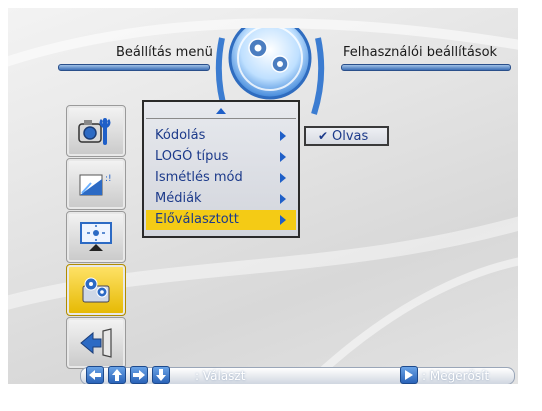  I want to click on nav-up-key, so click(117, 375).